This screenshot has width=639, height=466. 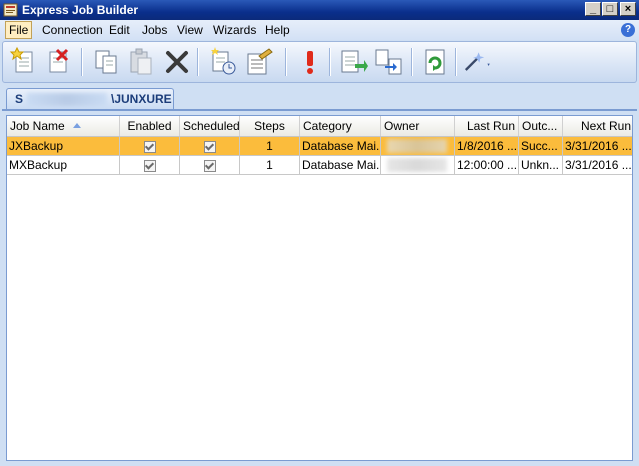 I want to click on menu-jobs: Jobs, so click(x=154, y=30).